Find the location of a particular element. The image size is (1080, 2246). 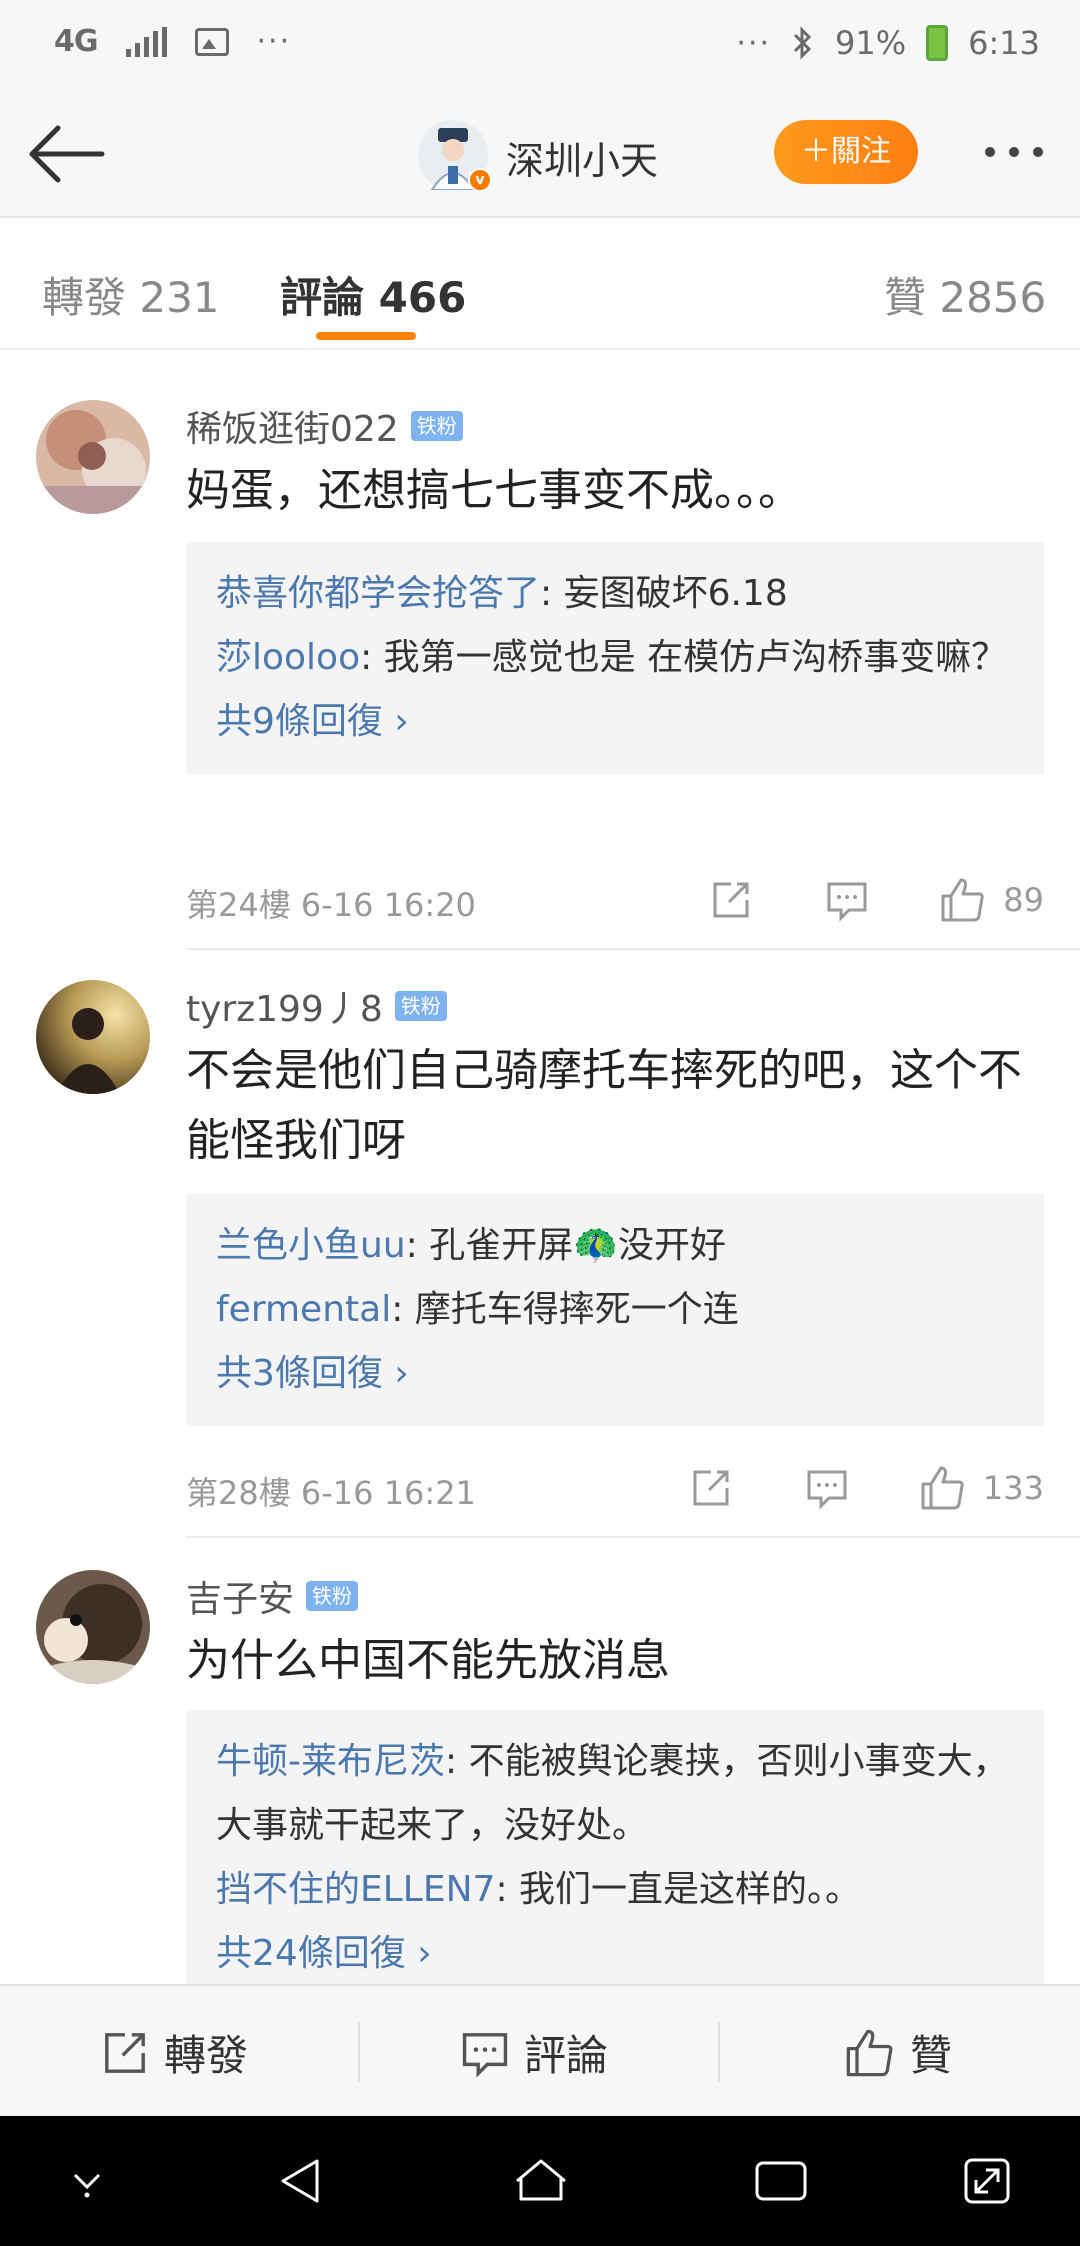

author-avatar: v is located at coordinates (455, 156).